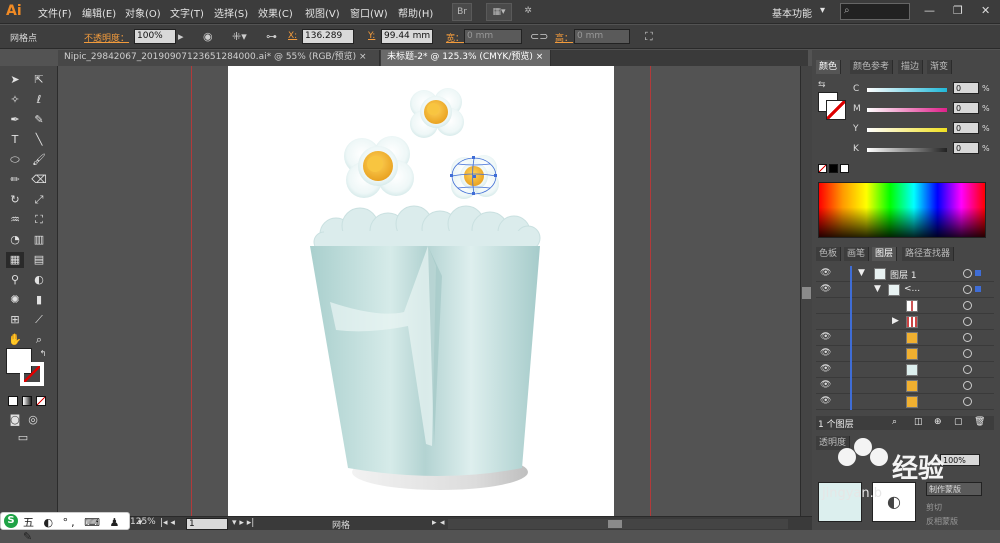  Describe the element at coordinates (39, 120) in the screenshot. I see `curvature-icon: ✎` at that location.